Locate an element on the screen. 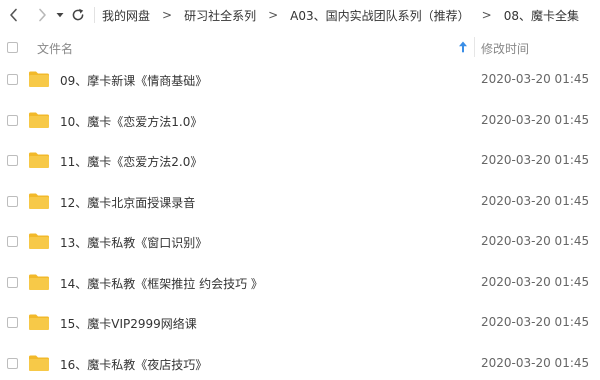  file-name: 12、魔卡北京面授课录音 is located at coordinates (128, 202).